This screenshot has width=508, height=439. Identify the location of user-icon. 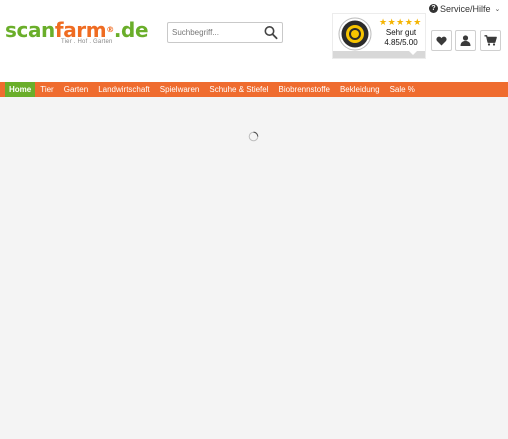
(465, 40).